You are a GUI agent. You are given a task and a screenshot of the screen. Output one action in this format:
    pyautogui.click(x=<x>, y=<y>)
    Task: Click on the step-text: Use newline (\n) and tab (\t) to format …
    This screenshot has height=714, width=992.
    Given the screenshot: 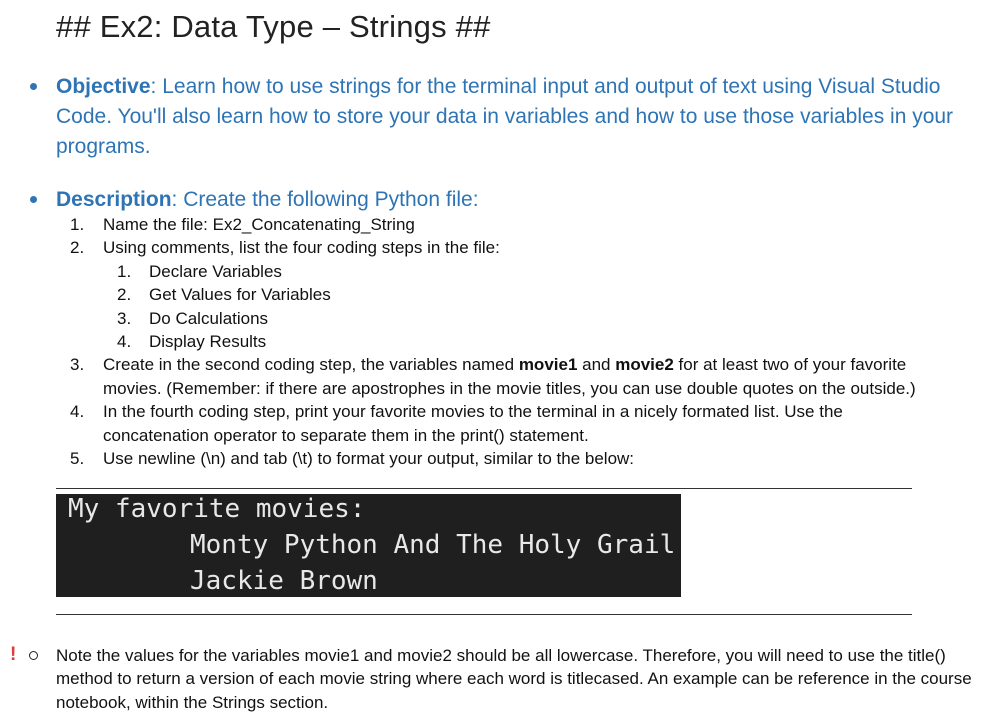 What is the action you would take?
    pyautogui.click(x=369, y=459)
    